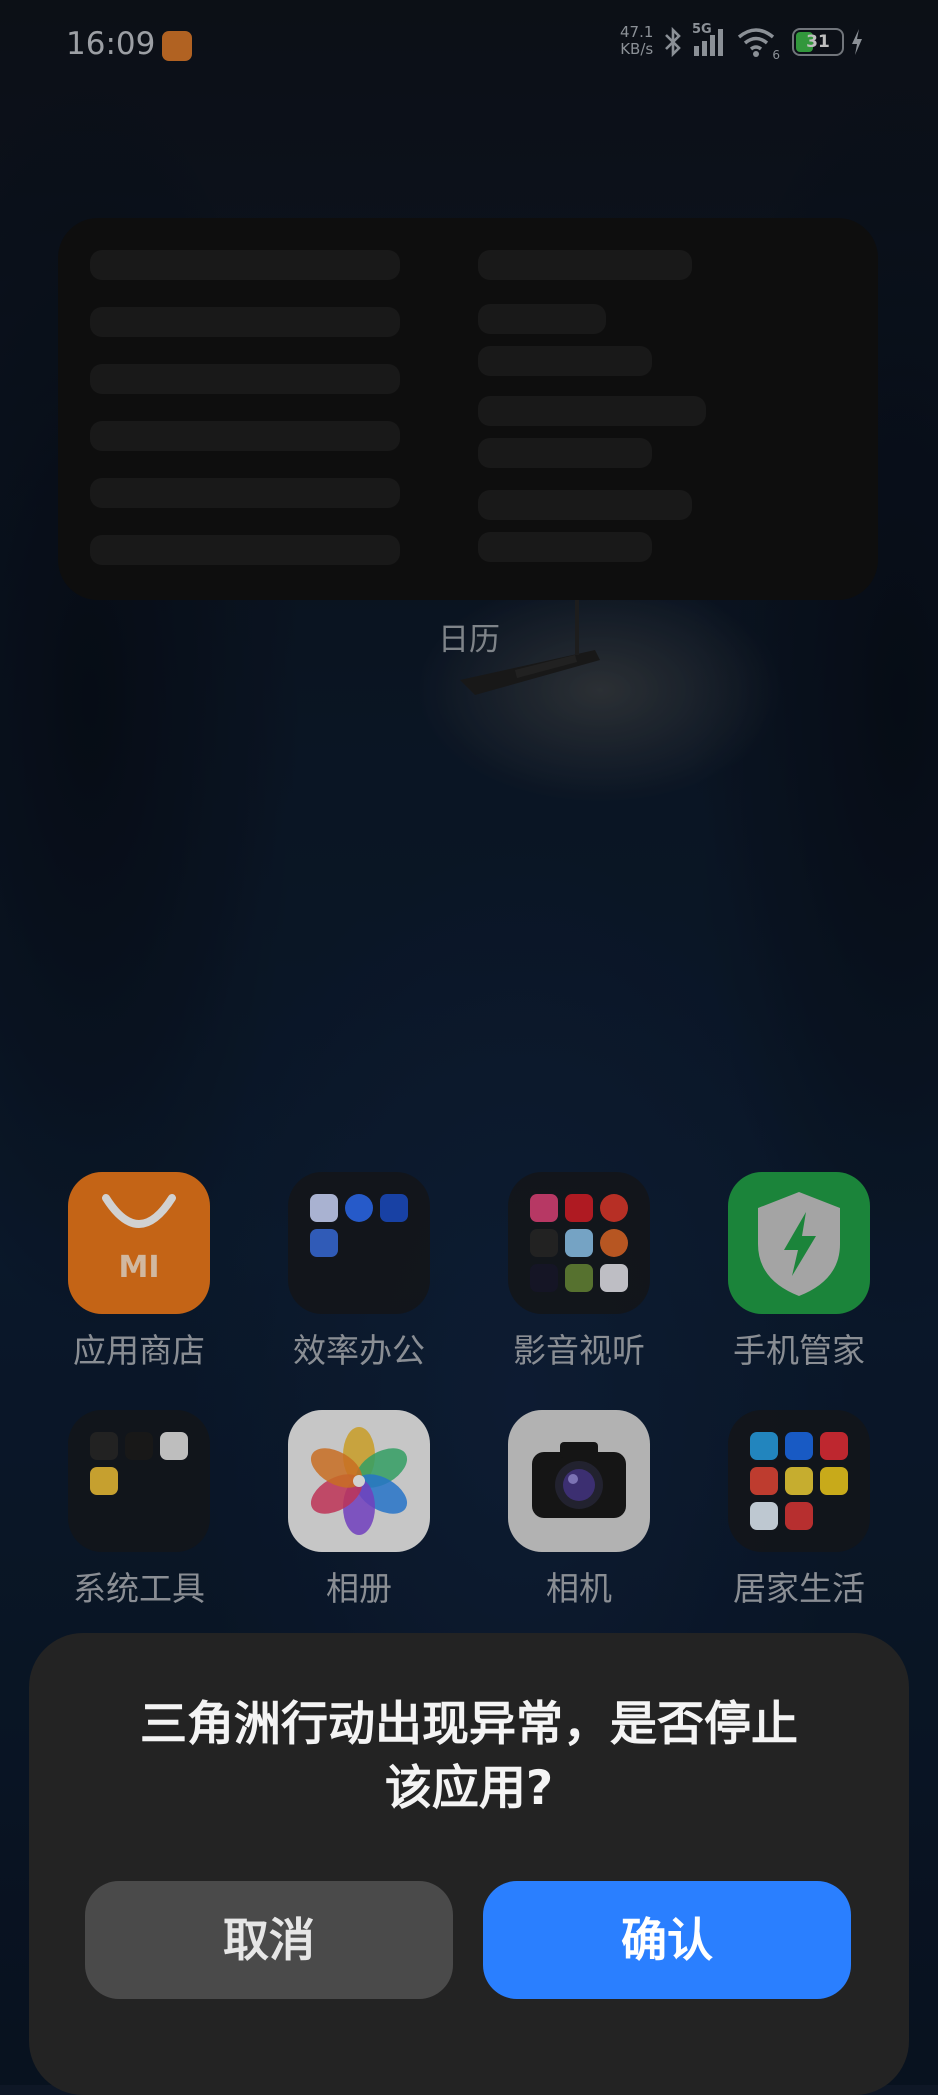  What do you see at coordinates (269, 1940) in the screenshot?
I see `cancel-button: 取消` at bounding box center [269, 1940].